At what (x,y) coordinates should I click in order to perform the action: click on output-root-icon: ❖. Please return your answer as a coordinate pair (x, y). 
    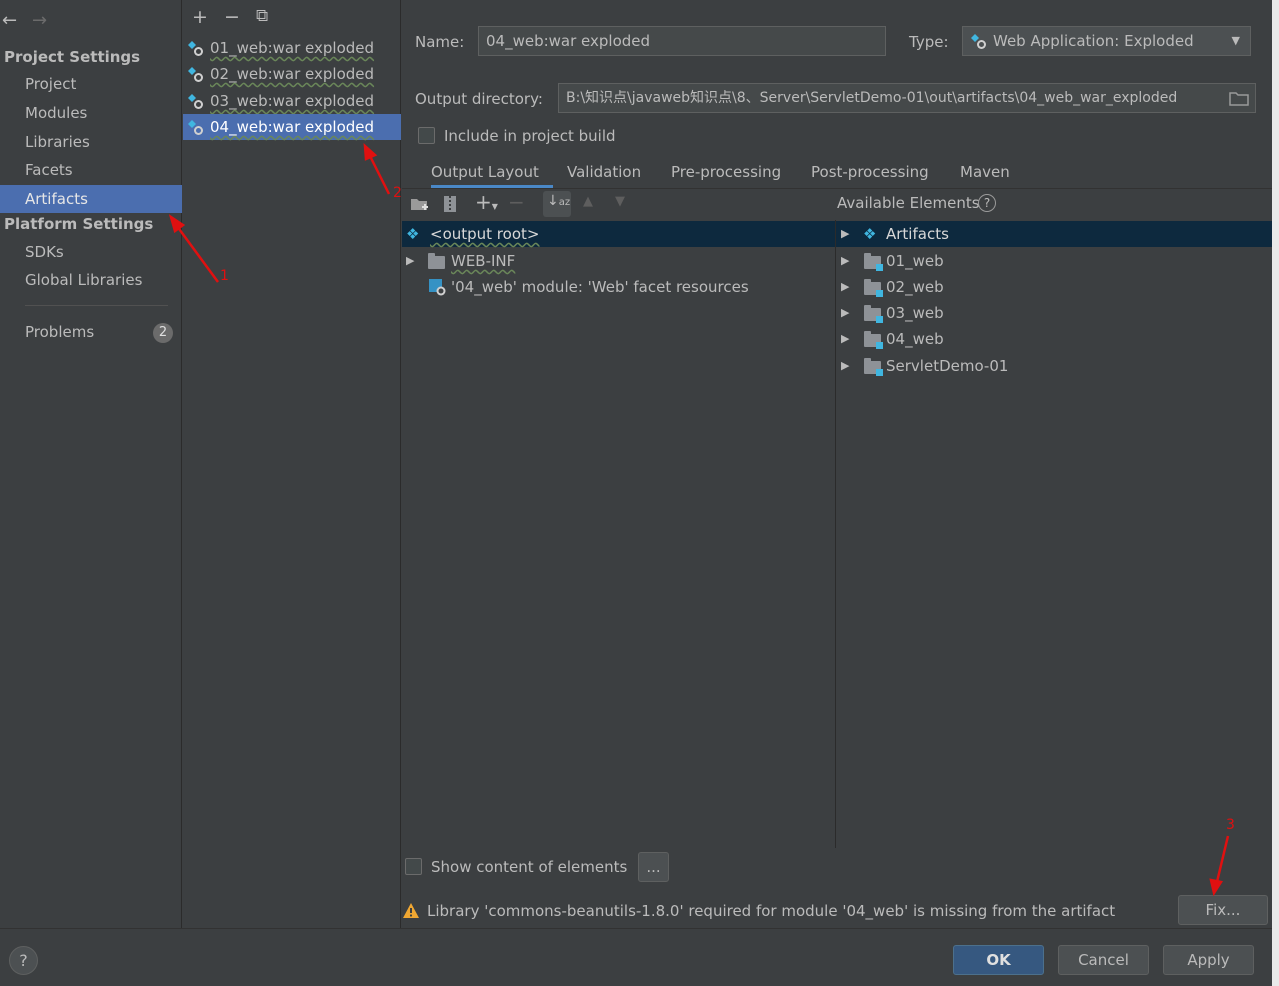
    Looking at the image, I should click on (413, 234).